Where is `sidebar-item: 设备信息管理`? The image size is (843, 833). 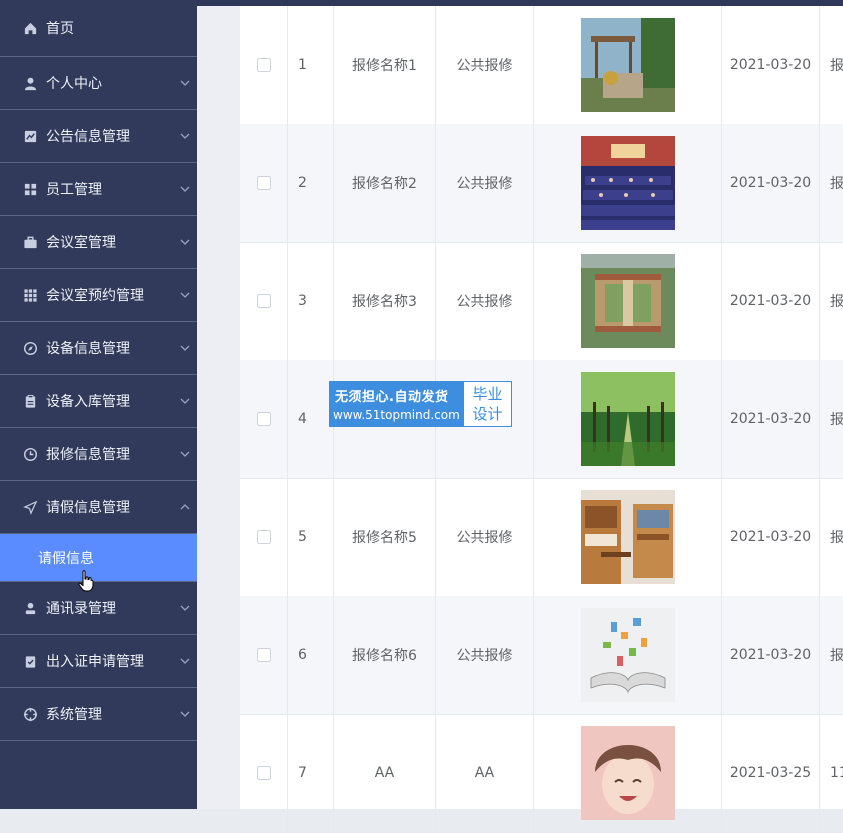 sidebar-item: 设备信息管理 is located at coordinates (98, 348).